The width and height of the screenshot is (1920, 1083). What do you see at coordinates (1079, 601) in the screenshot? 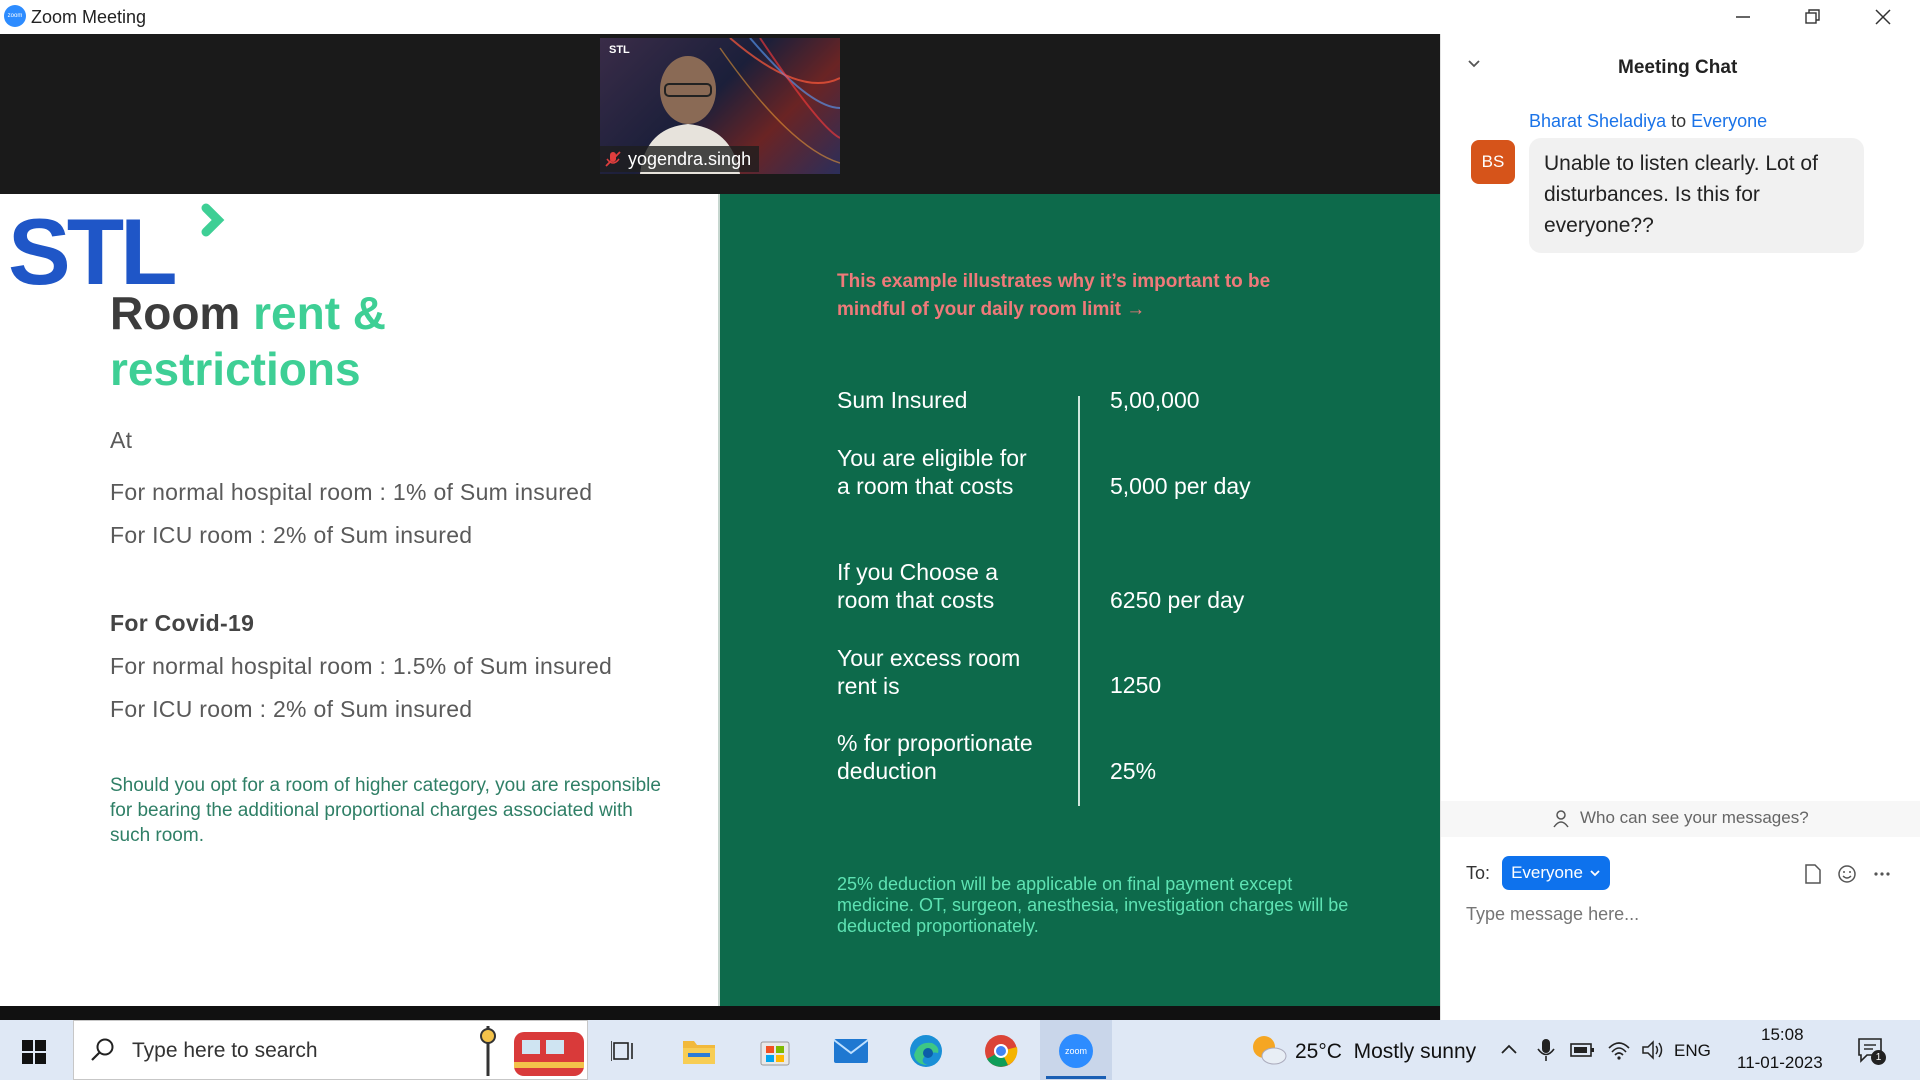
I see `table-divider` at bounding box center [1079, 601].